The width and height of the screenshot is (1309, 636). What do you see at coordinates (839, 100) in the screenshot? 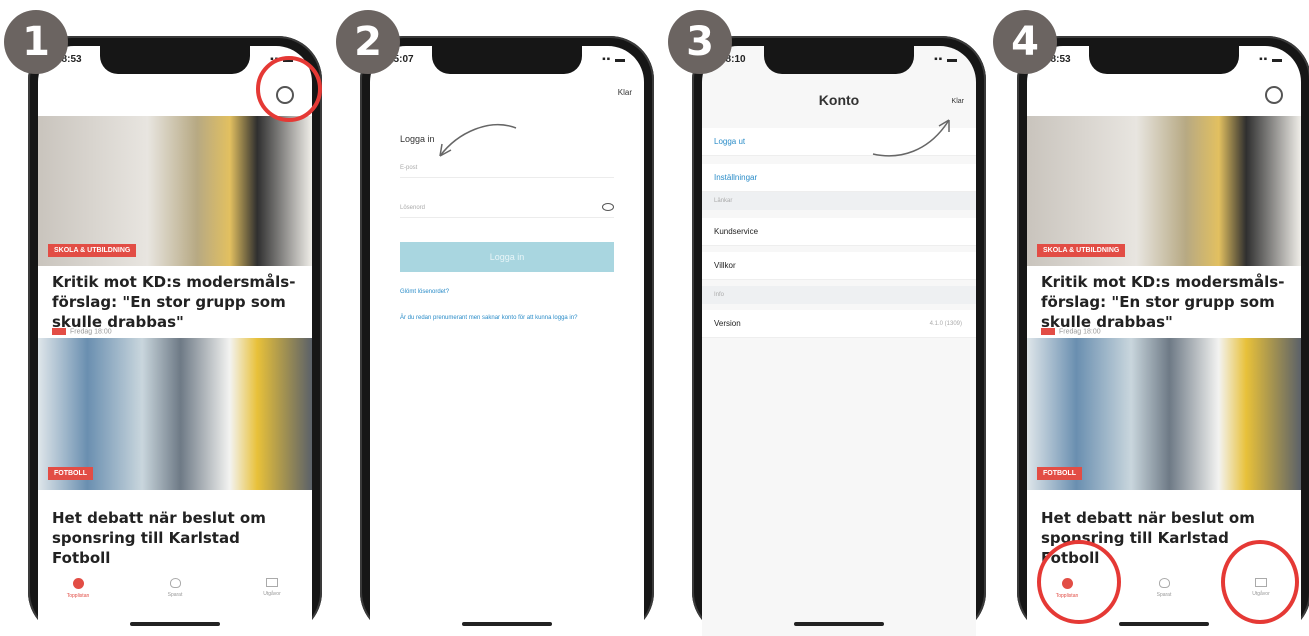
I see `page-title: Konto` at bounding box center [839, 100].